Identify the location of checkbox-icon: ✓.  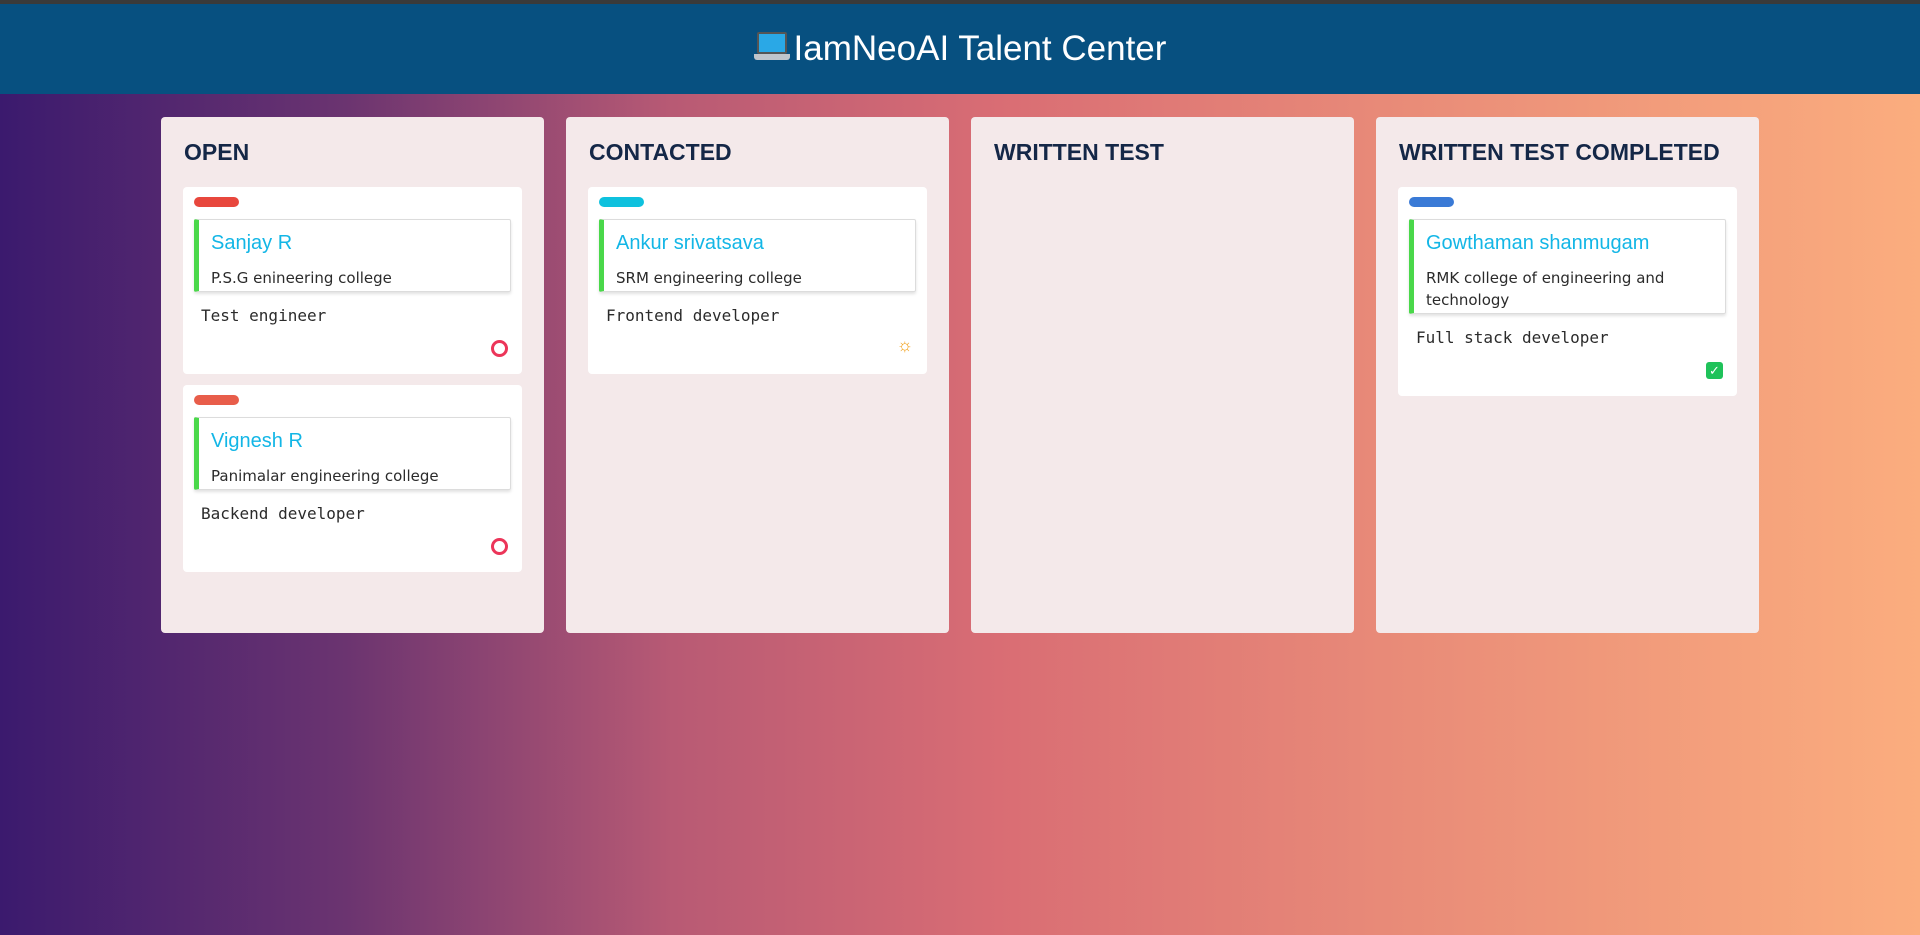
(1714, 370).